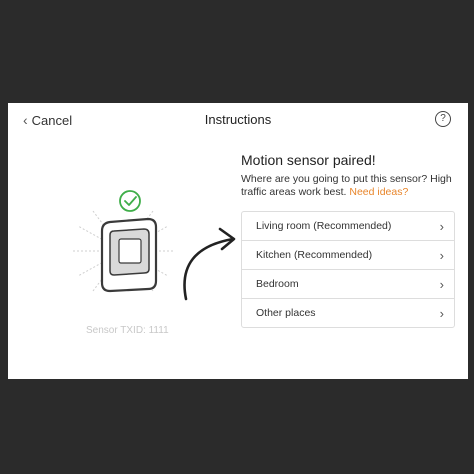 The image size is (474, 474). Describe the element at coordinates (130, 201) in the screenshot. I see `check-circle-icon` at that location.